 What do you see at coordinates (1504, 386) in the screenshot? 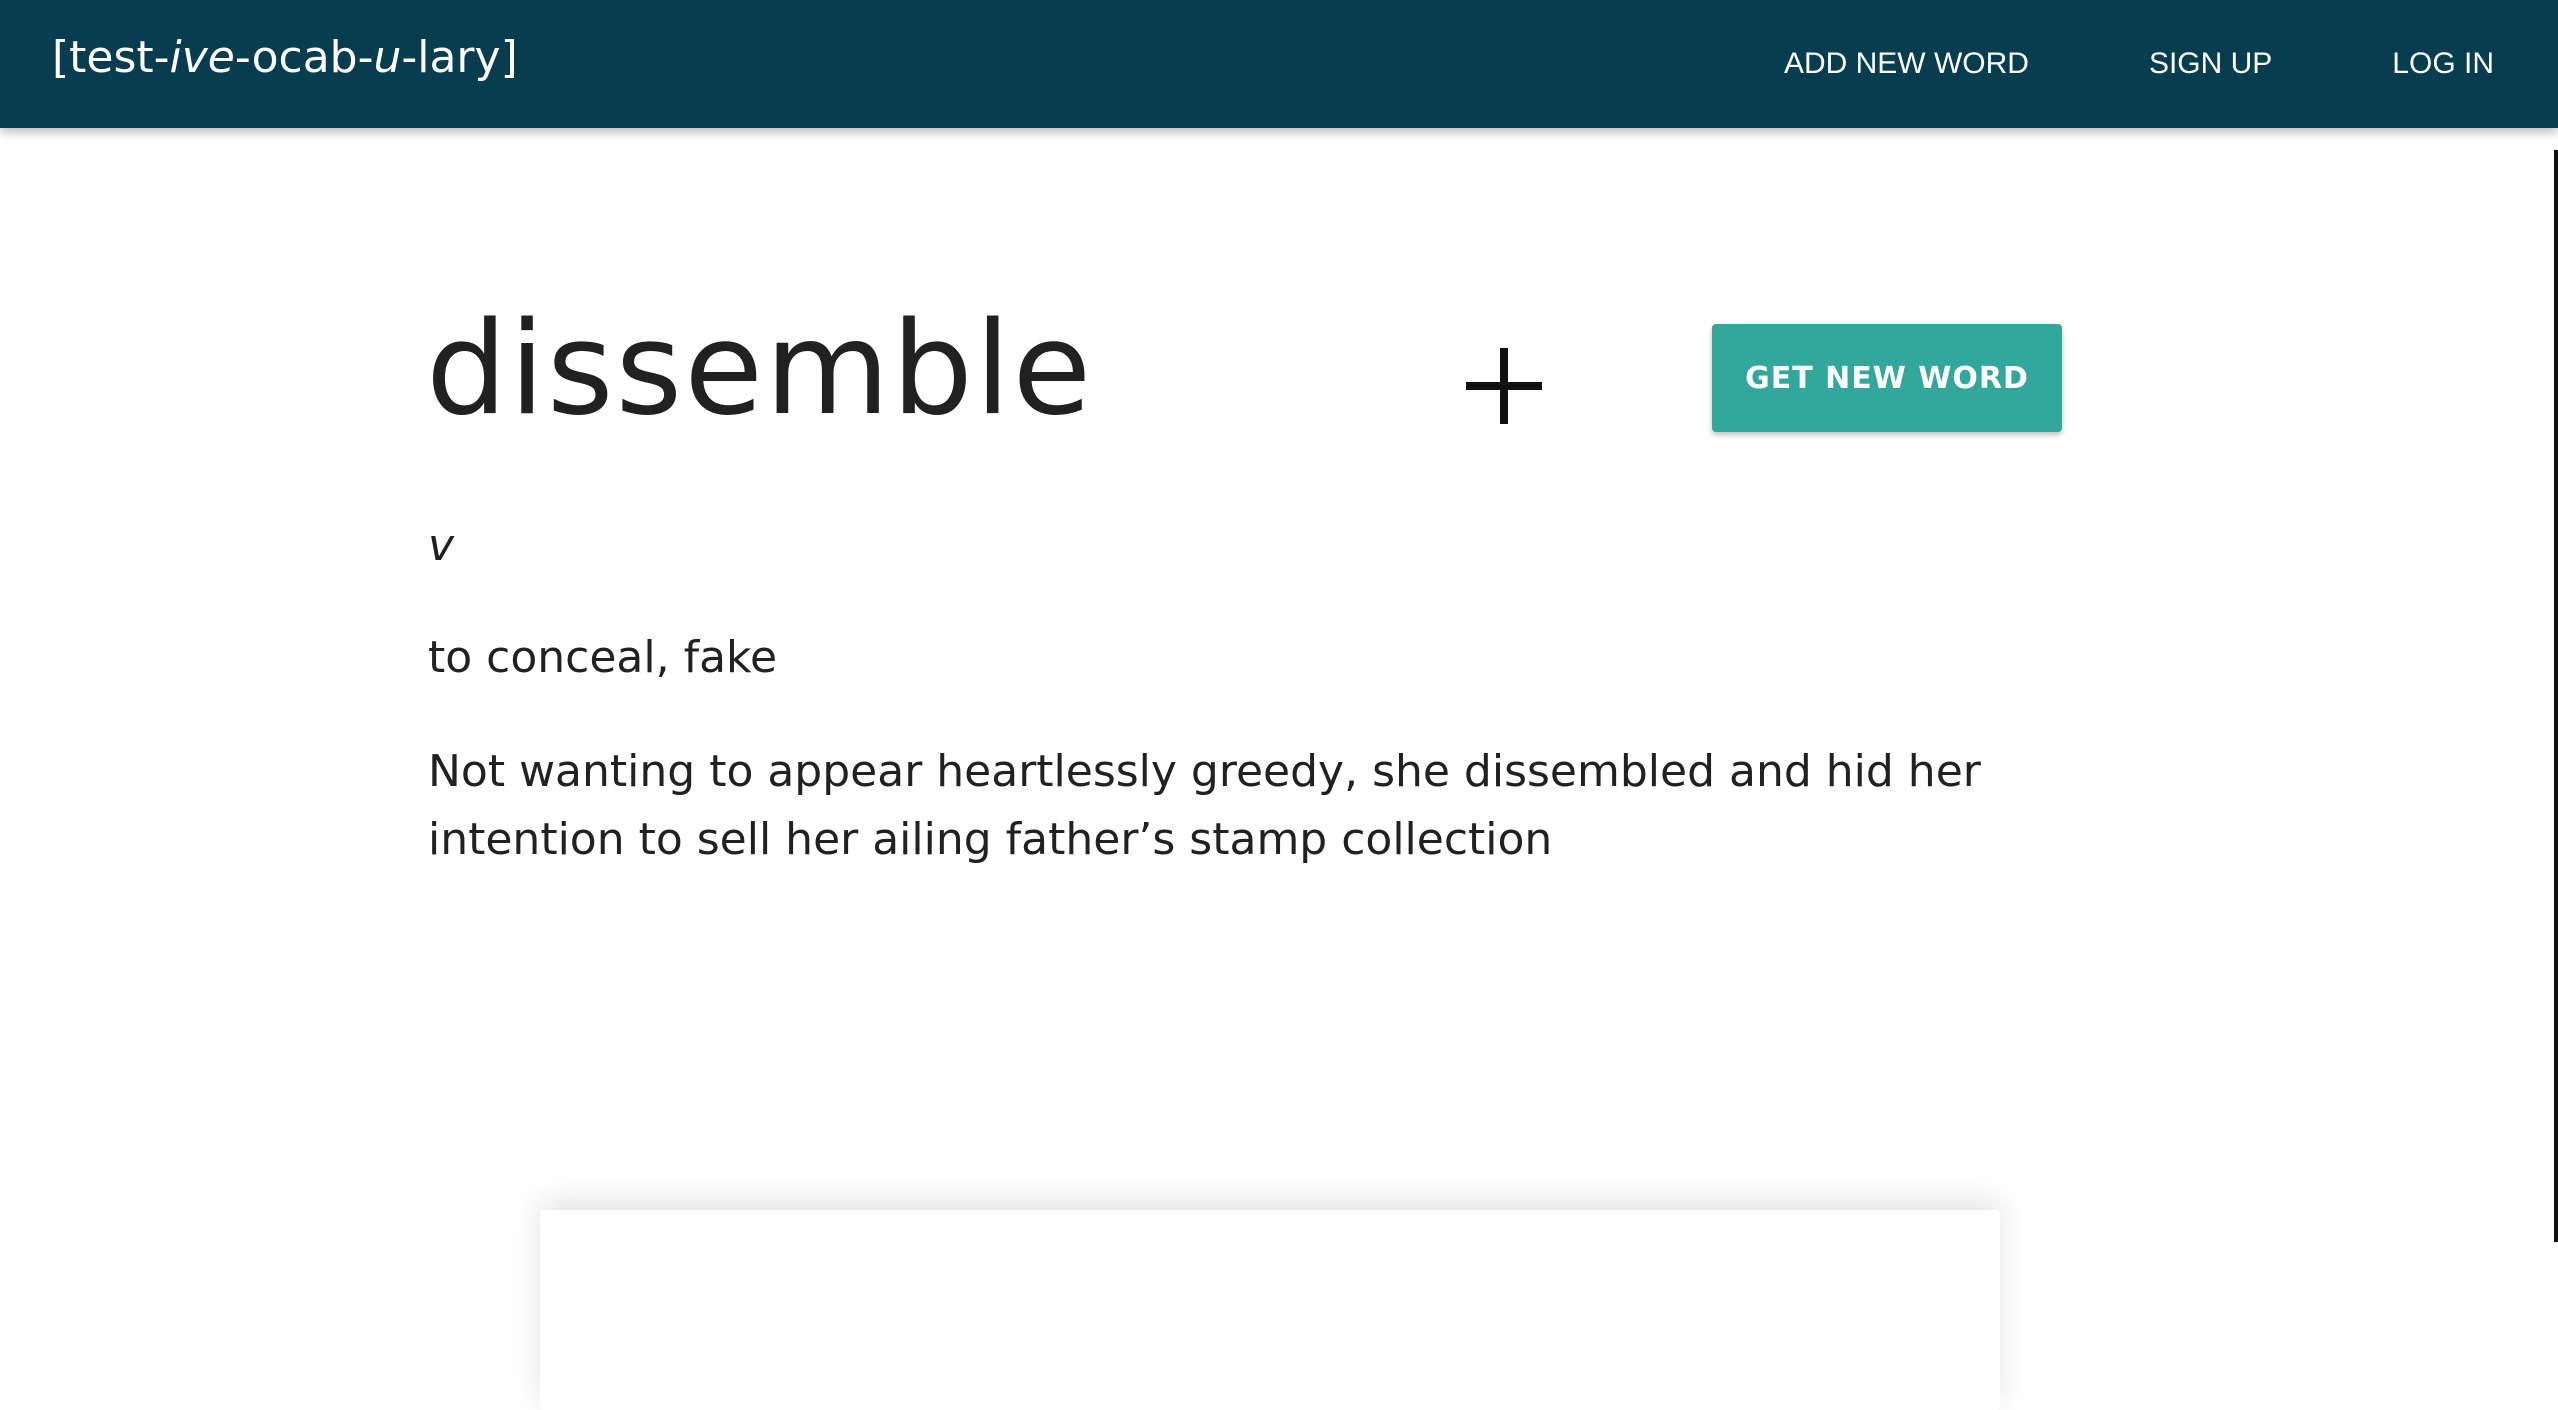
I see `plus-icon` at bounding box center [1504, 386].